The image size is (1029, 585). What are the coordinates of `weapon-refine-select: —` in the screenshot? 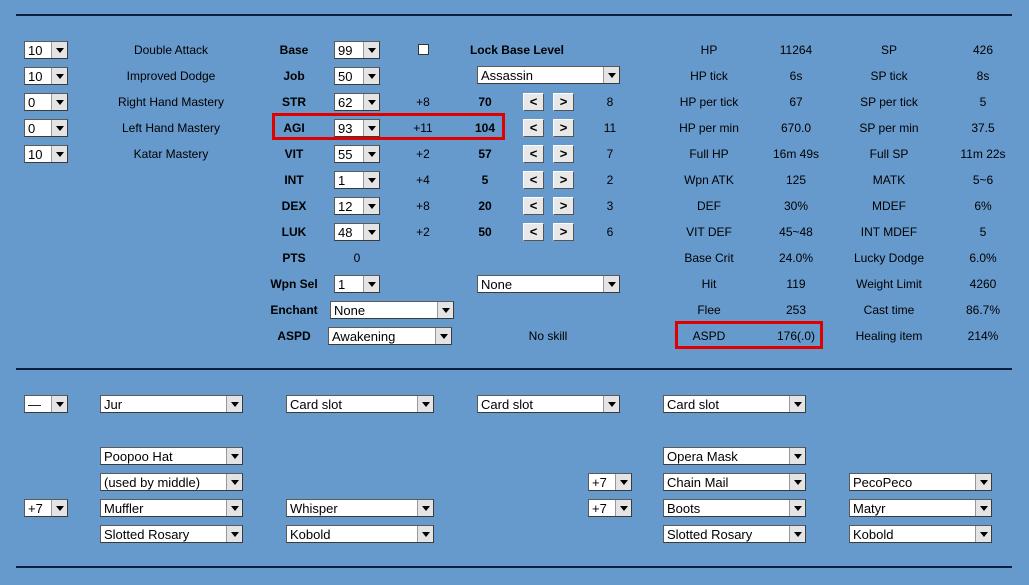 It's located at (46, 404).